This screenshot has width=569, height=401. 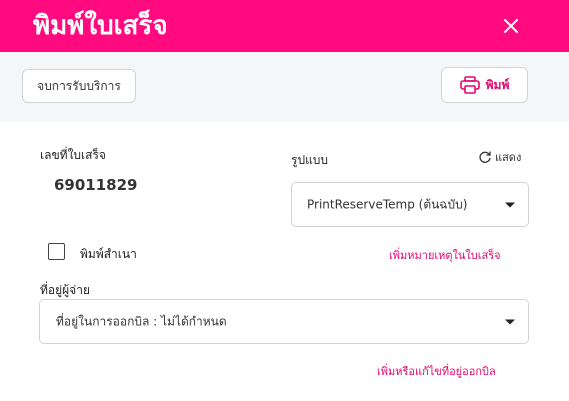 I want to click on format-select: PrintReserveTemp (ต้นฉบับ), so click(x=410, y=204).